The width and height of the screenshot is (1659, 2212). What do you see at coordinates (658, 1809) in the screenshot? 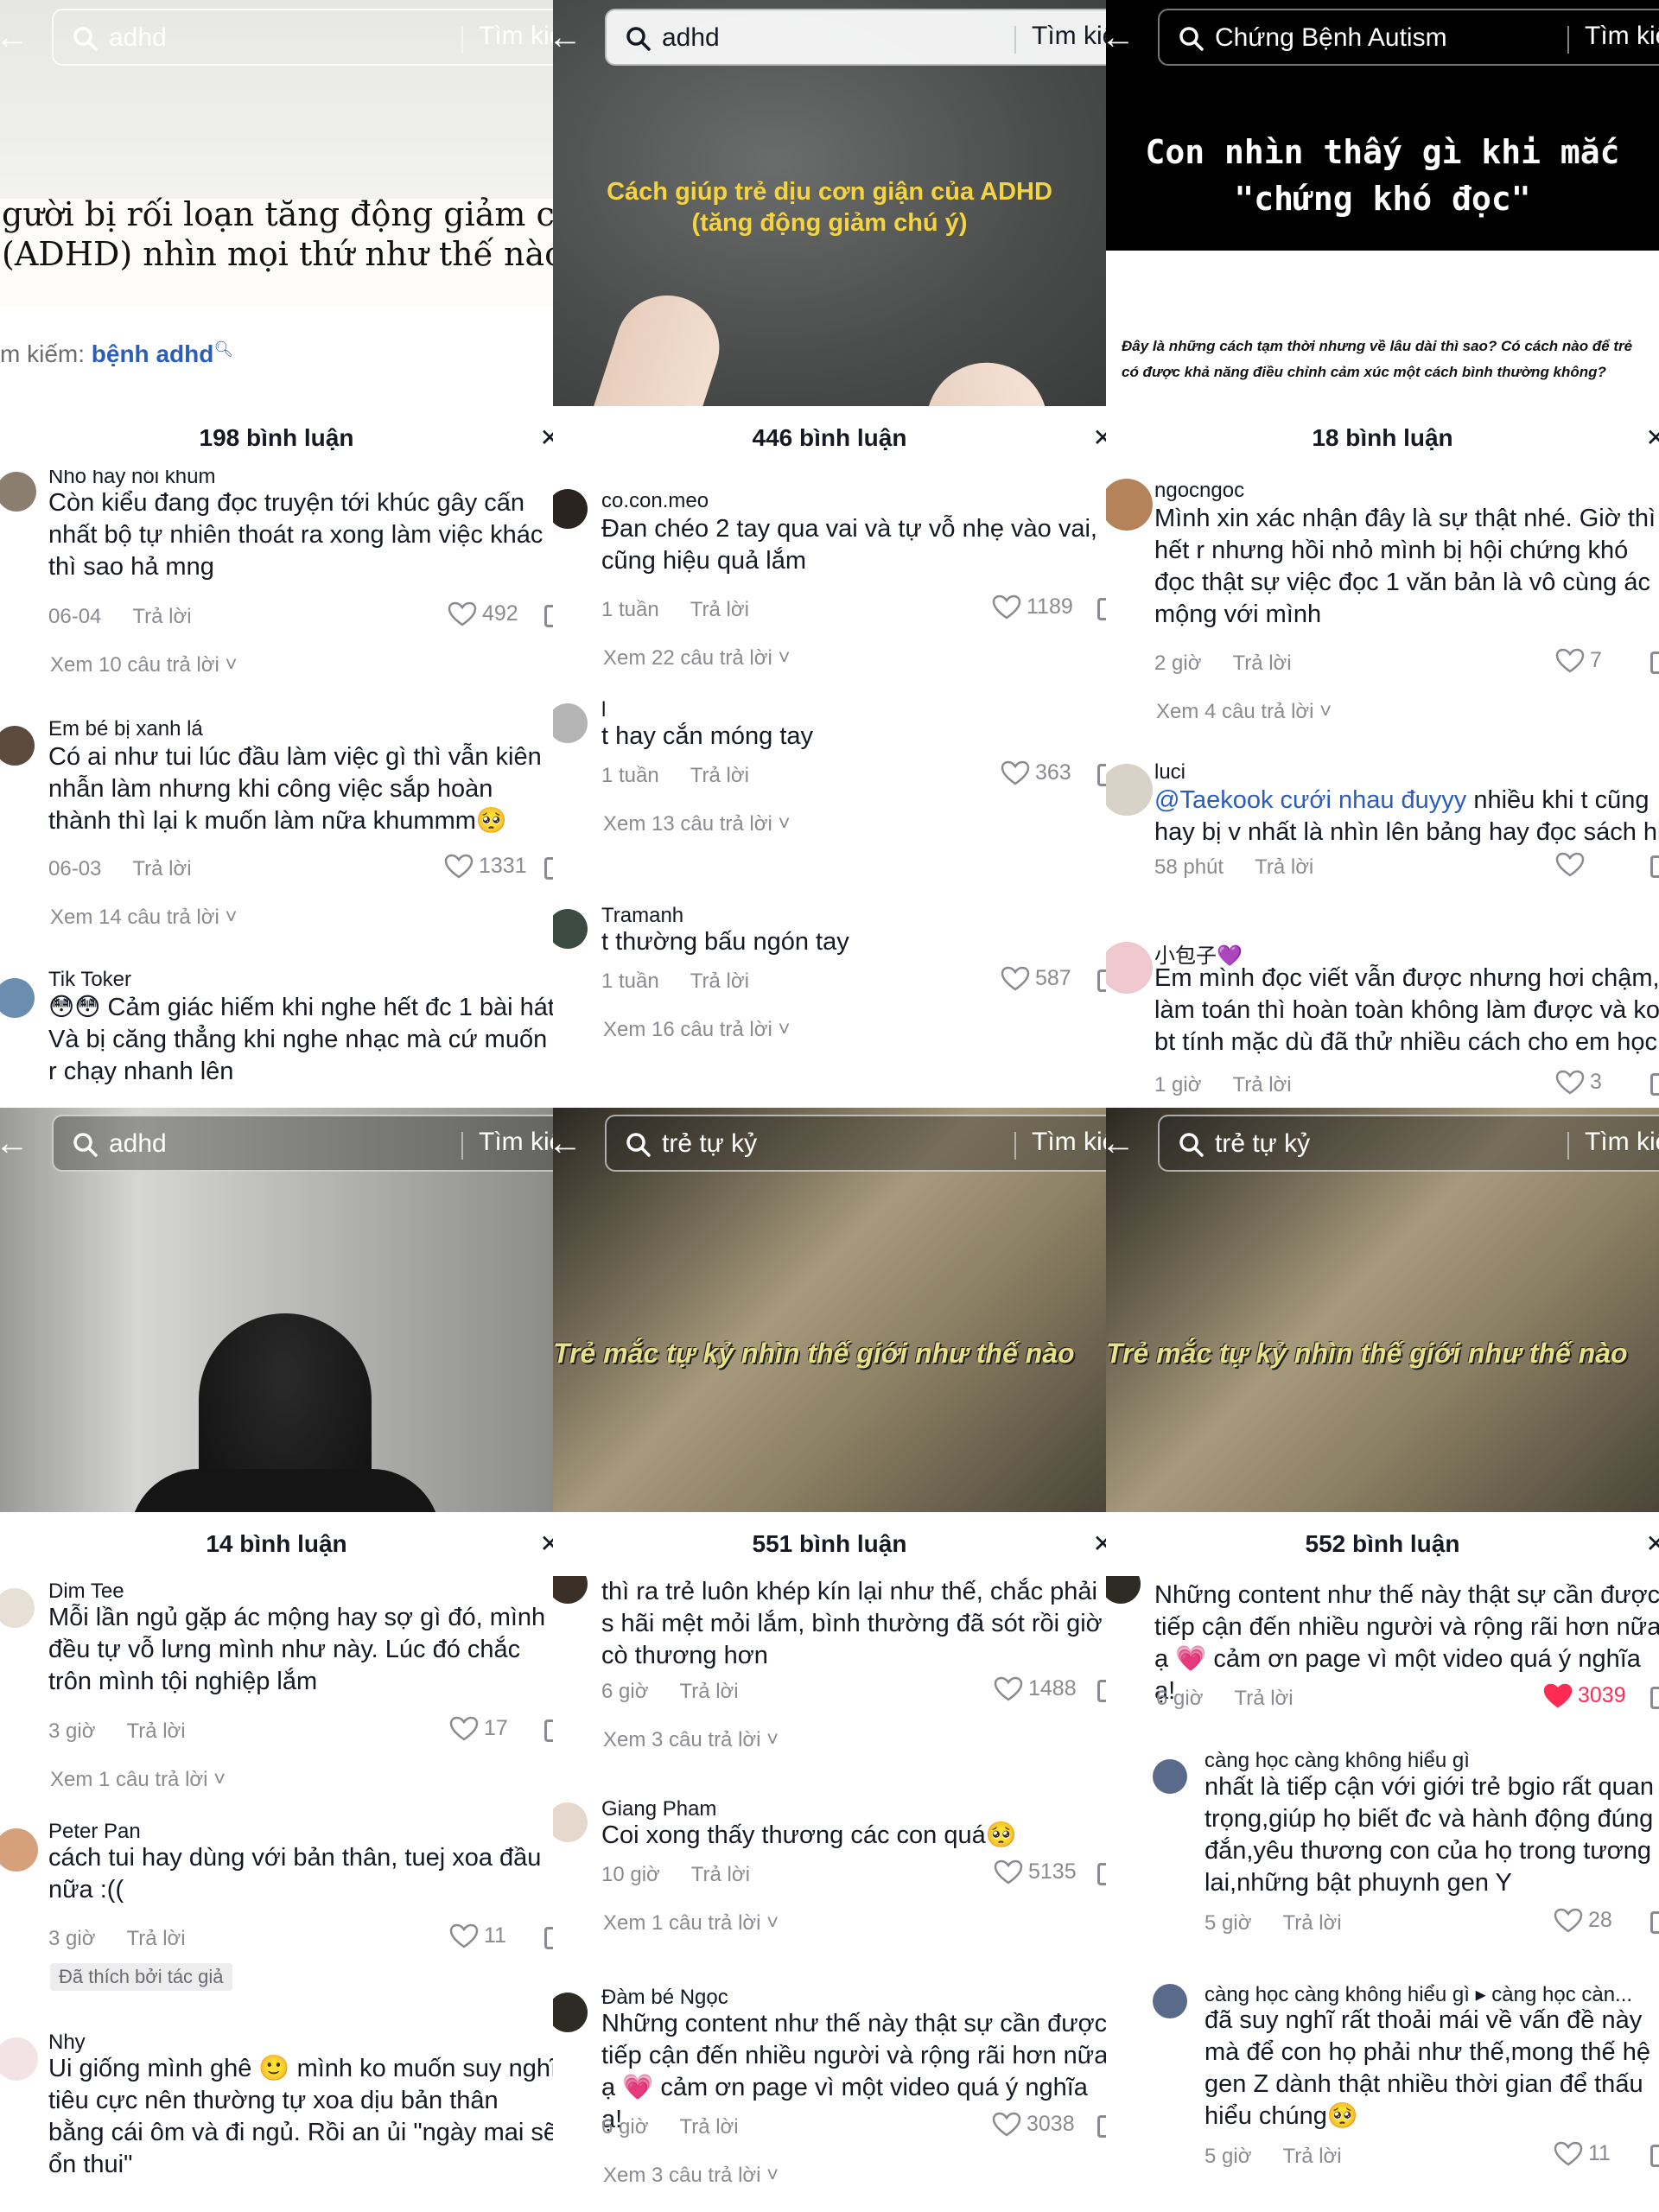
I see `comment-username: Giang Pham` at bounding box center [658, 1809].